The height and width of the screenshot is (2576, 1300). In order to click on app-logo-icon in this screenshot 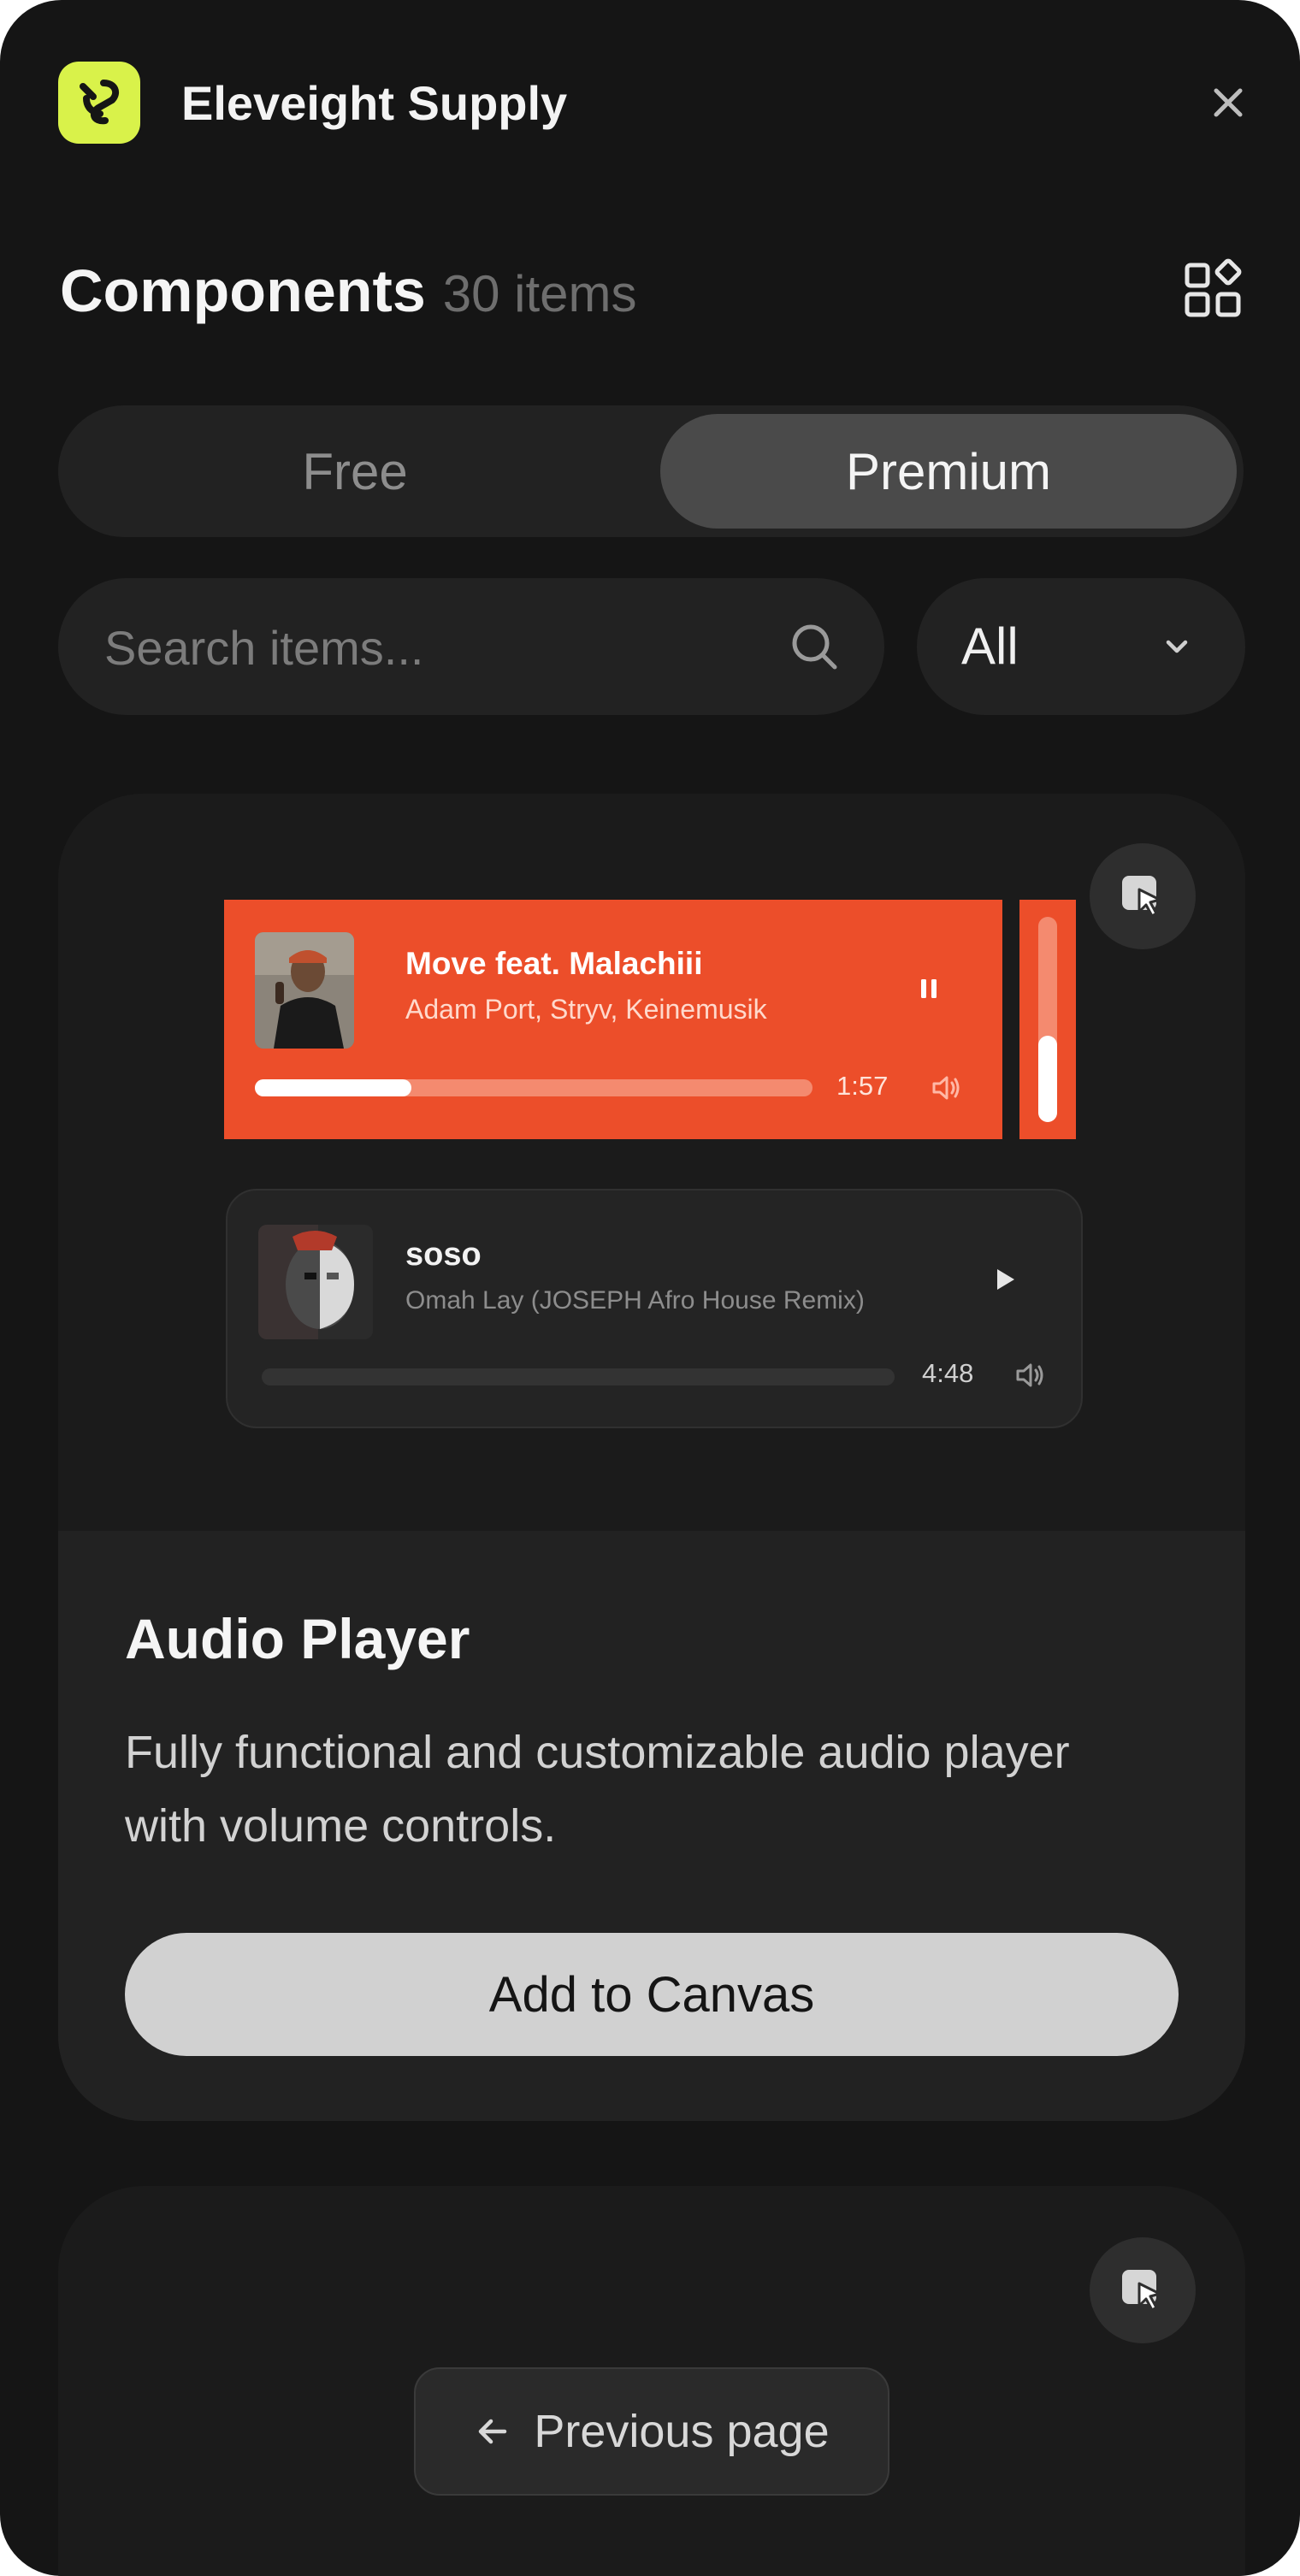, I will do `click(99, 103)`.